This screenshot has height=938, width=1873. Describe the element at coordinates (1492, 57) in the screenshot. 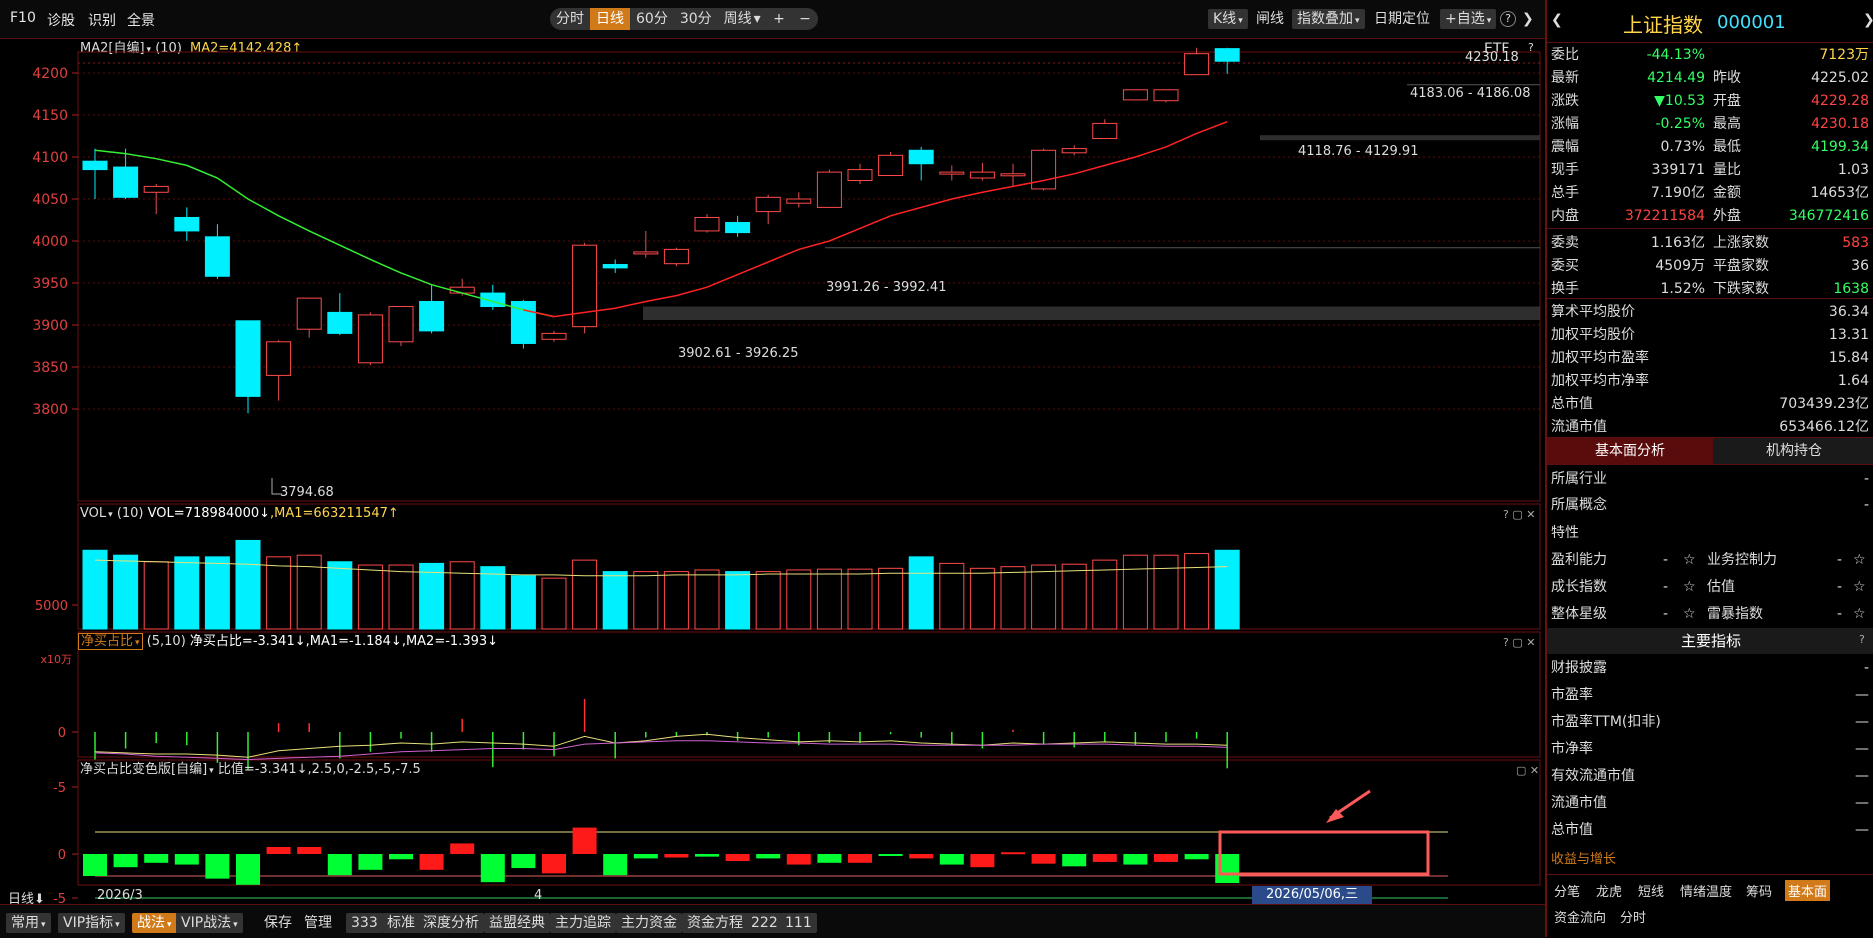

I see `price-annotation: 4230.18` at that location.